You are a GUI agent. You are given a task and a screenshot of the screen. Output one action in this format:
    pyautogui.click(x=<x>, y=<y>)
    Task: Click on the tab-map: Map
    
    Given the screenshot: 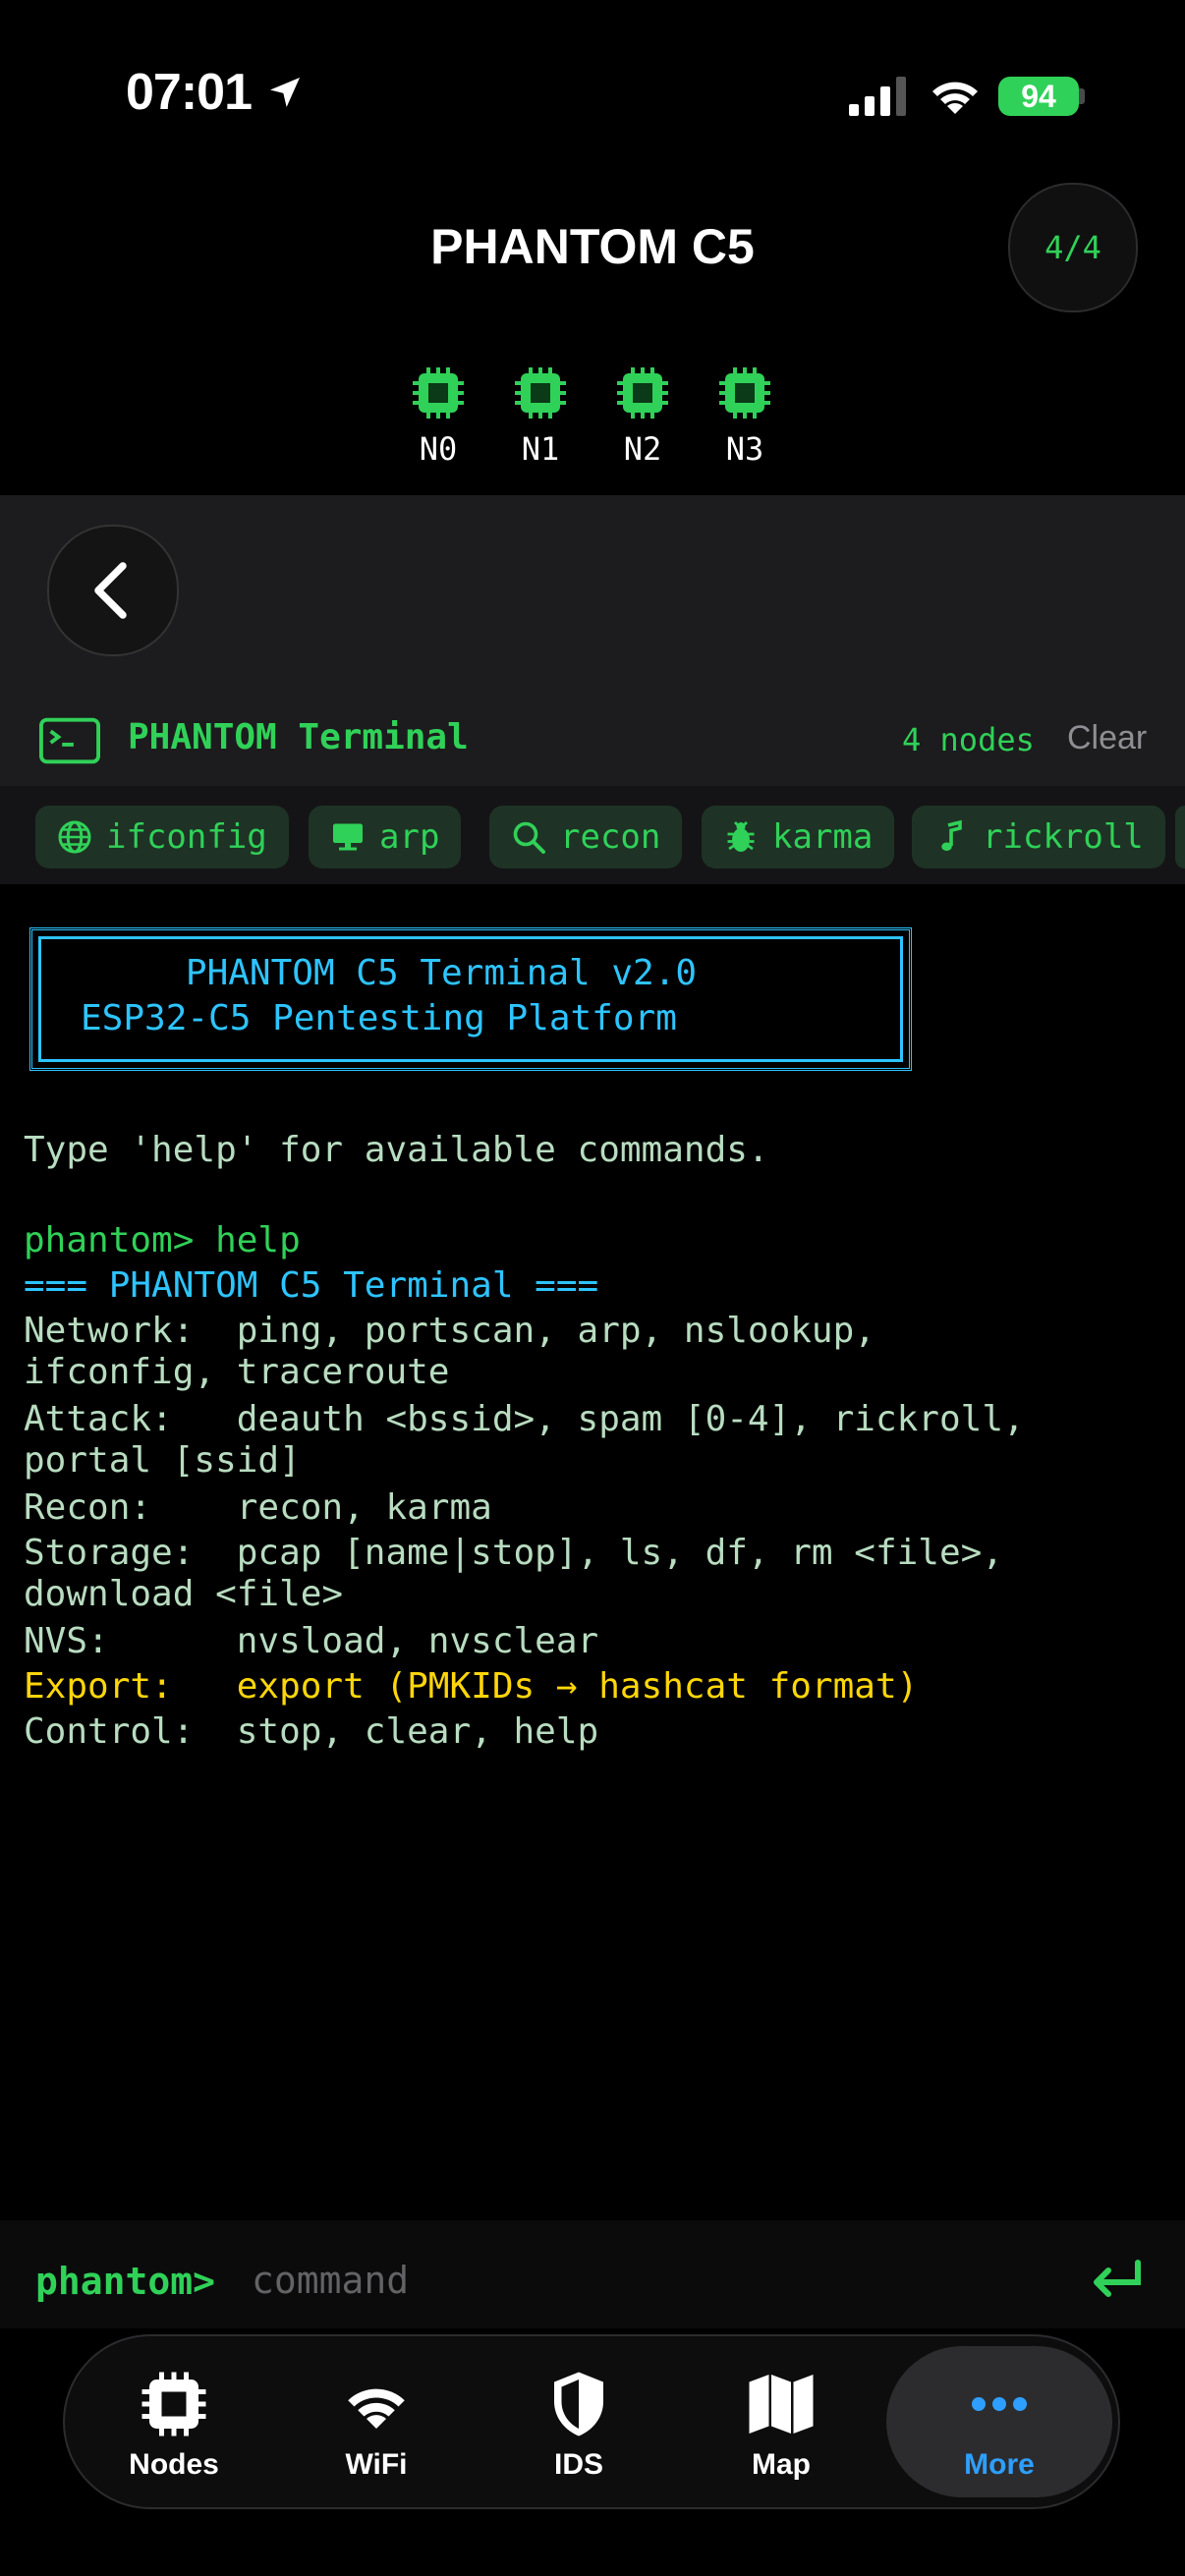 What is the action you would take?
    pyautogui.click(x=781, y=2421)
    